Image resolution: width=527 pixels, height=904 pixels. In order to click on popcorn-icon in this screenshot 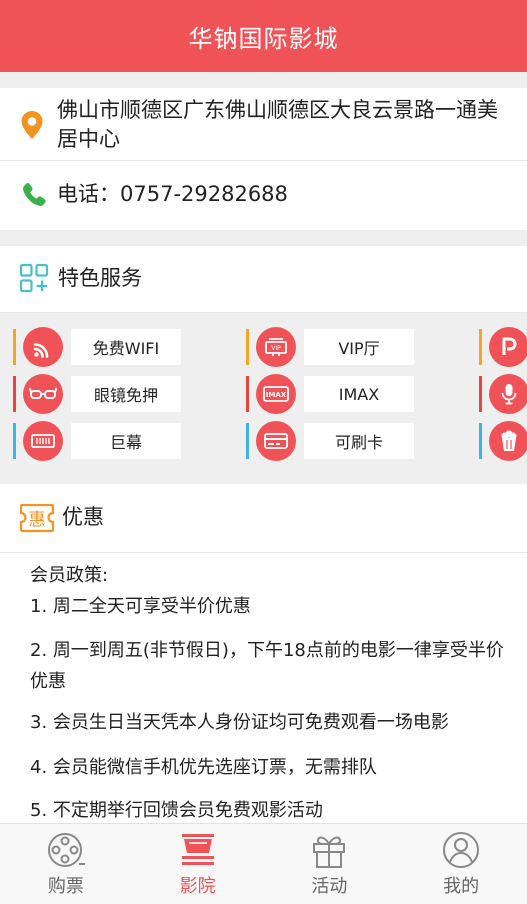, I will do `click(508, 441)`.